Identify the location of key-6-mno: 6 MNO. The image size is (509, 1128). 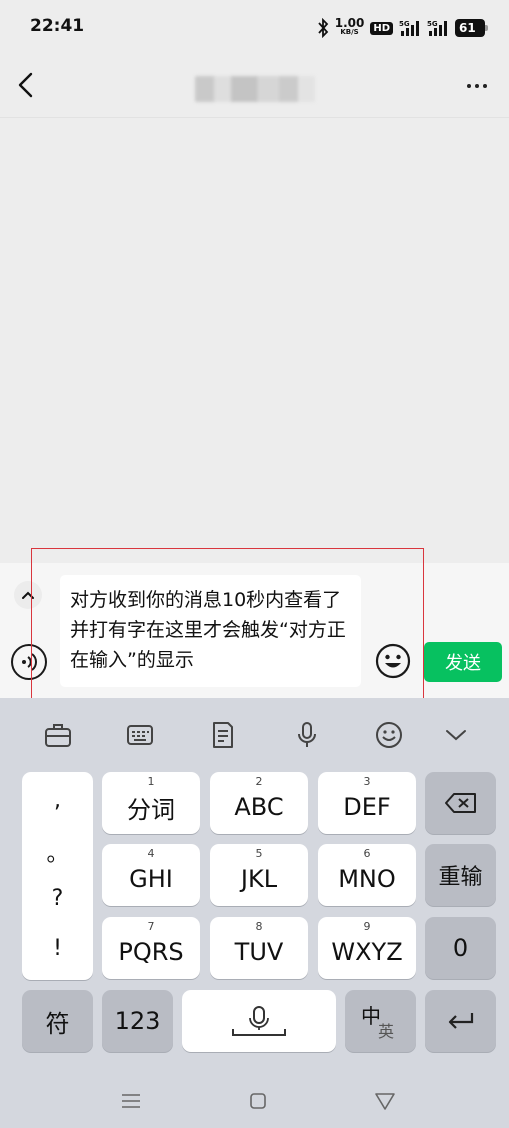
(367, 875).